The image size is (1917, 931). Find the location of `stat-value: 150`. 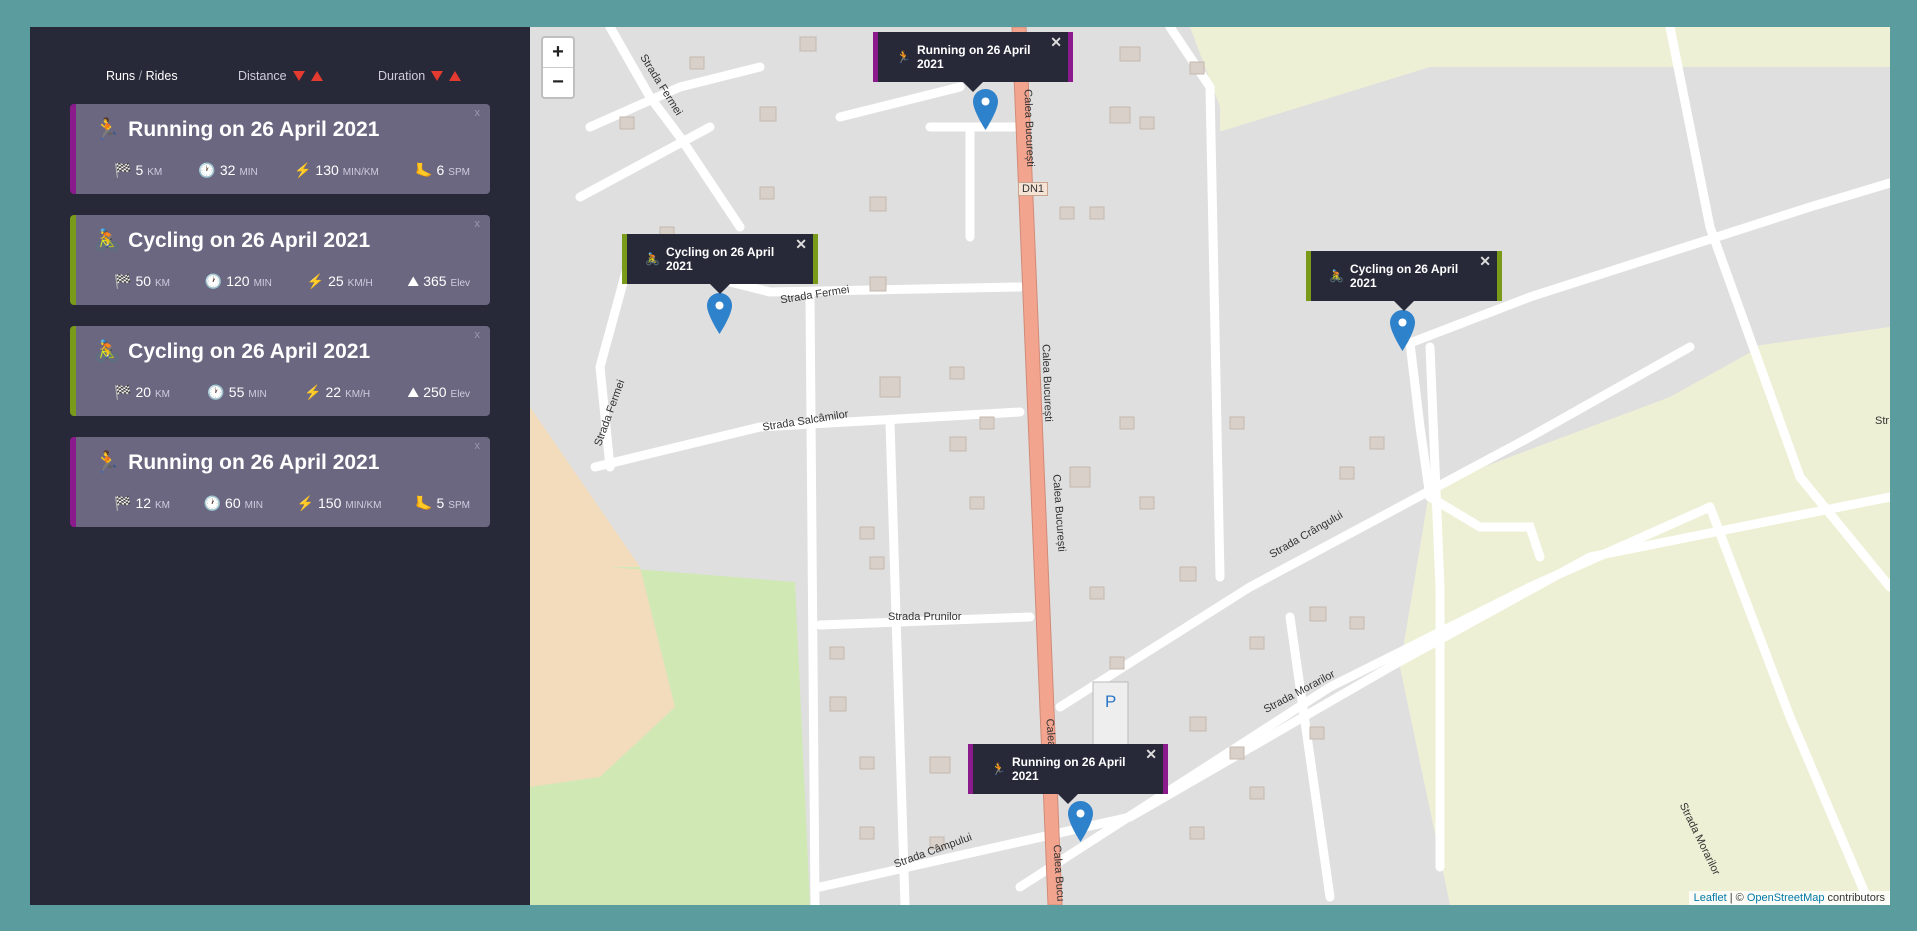

stat-value: 150 is located at coordinates (330, 503).